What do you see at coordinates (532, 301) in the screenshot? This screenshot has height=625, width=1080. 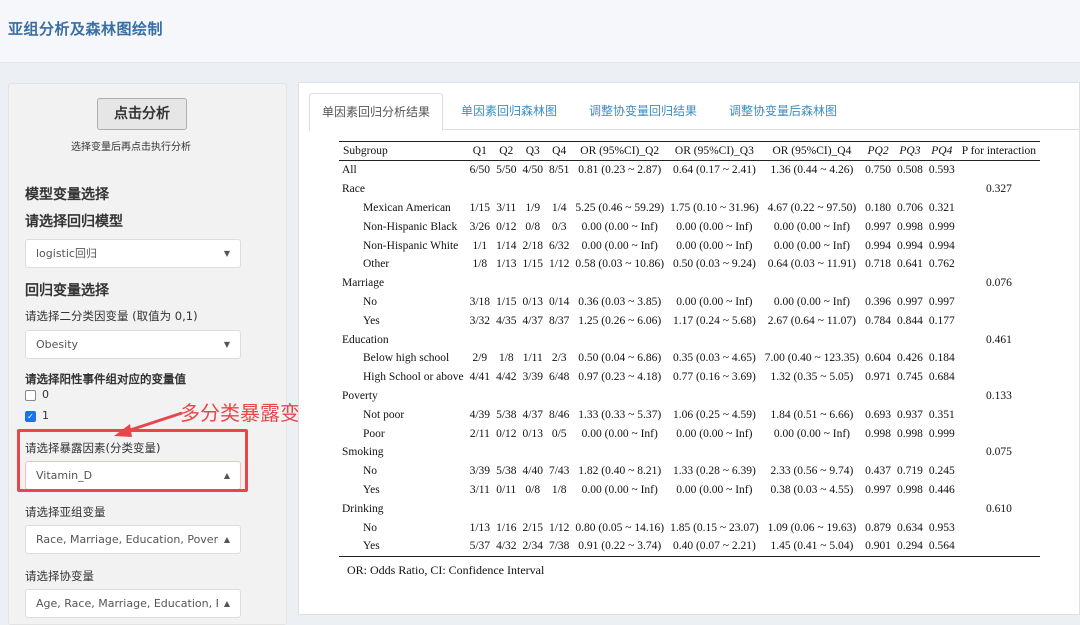 I see `table-cell: 0/13` at bounding box center [532, 301].